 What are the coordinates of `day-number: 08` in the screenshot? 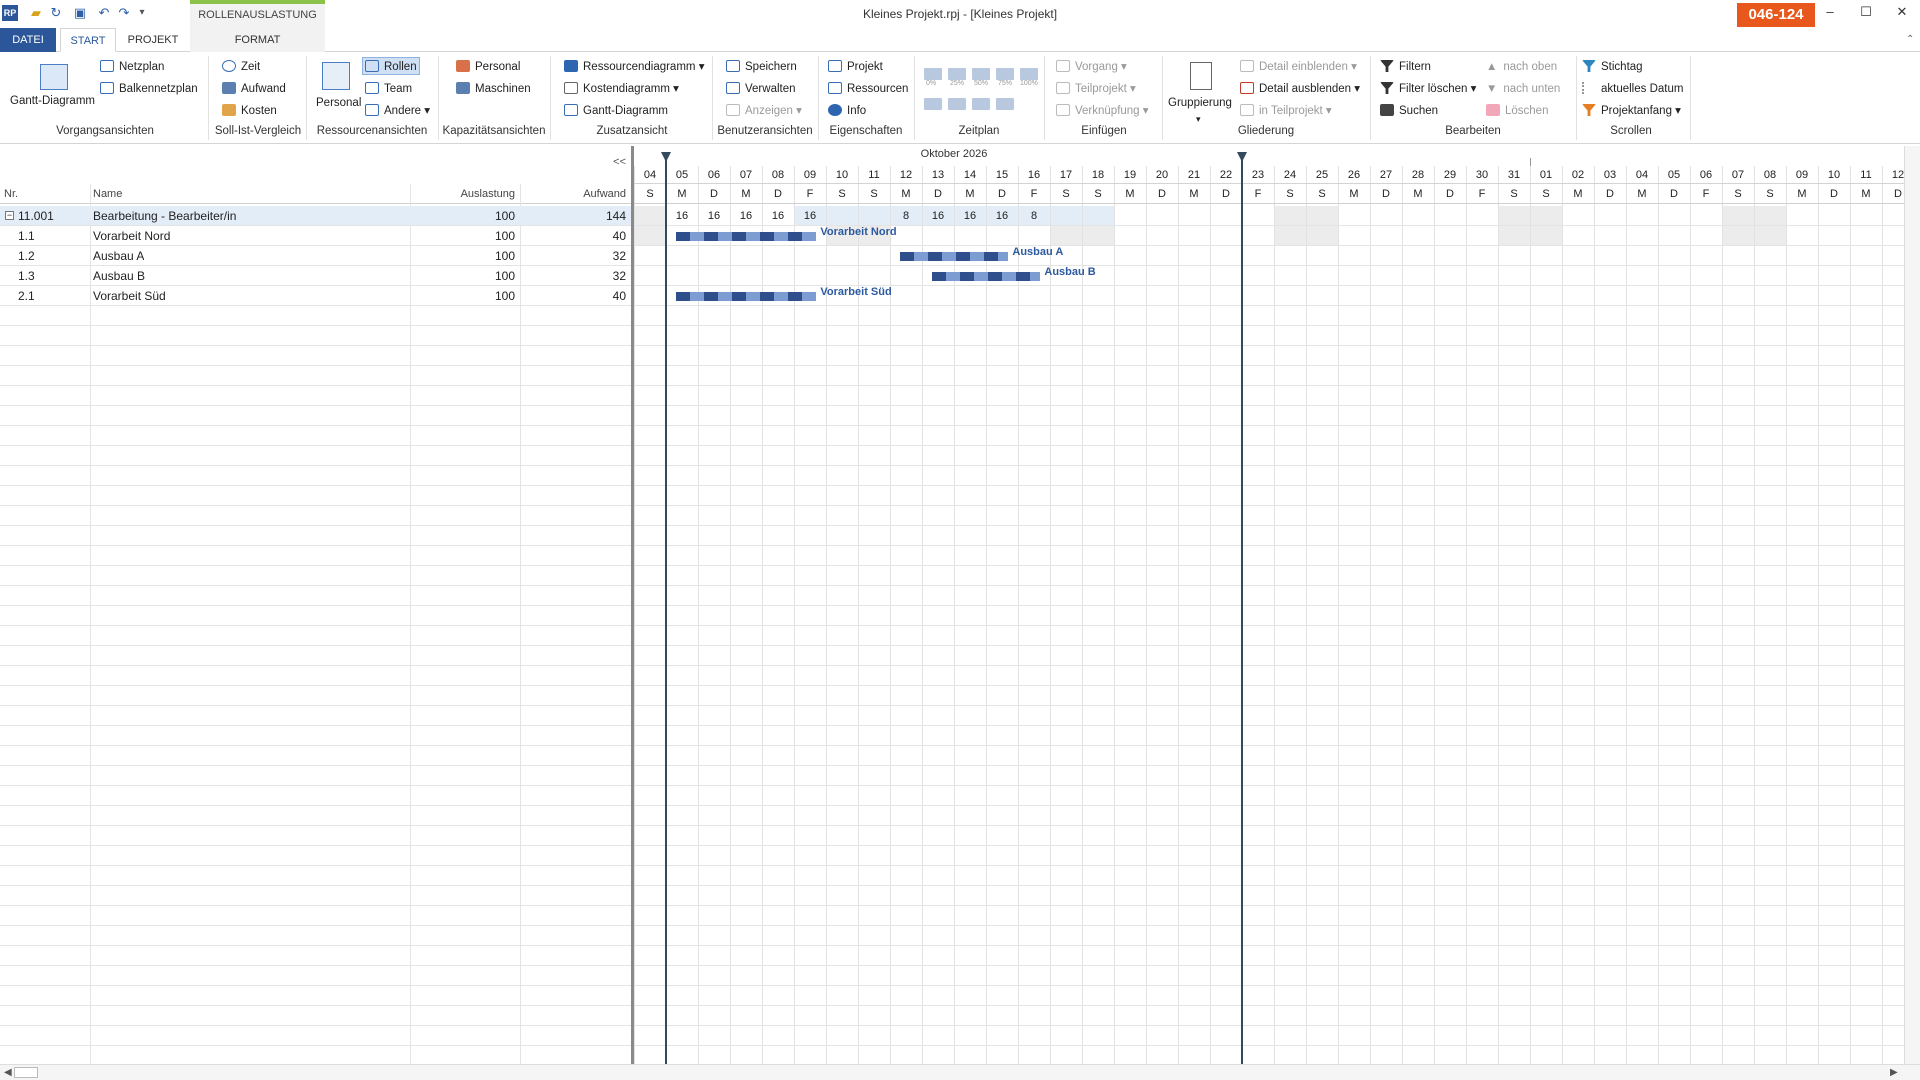 It's located at (1770, 175).